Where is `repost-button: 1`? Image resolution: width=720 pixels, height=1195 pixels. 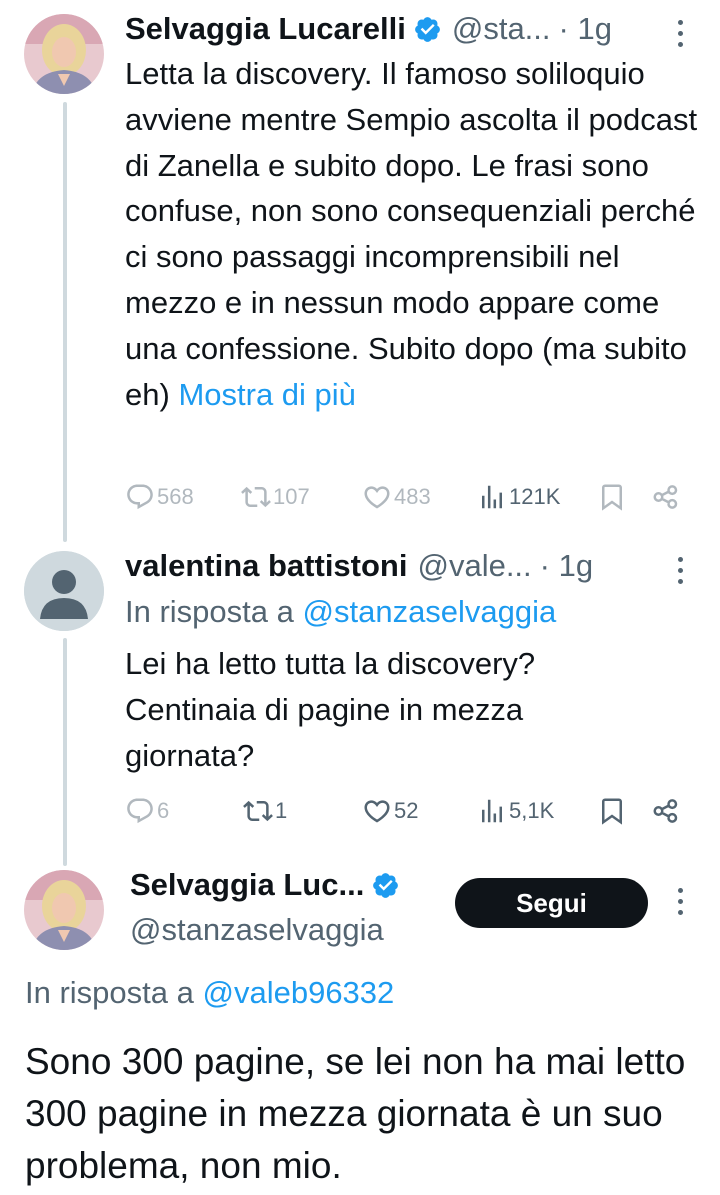 repost-button: 1 is located at coordinates (265, 811).